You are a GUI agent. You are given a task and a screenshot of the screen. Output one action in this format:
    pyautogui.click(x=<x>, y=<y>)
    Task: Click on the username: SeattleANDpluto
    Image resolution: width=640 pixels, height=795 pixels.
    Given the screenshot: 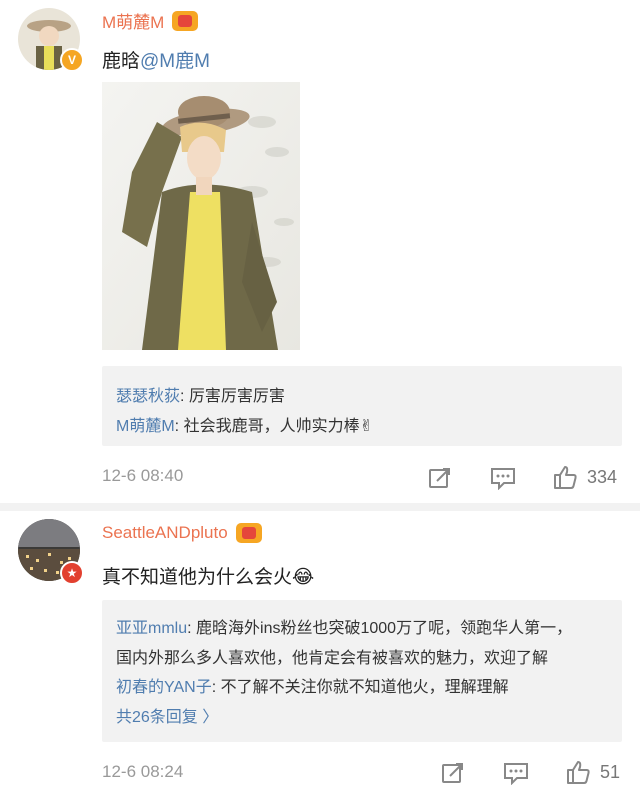 What is the action you would take?
    pyautogui.click(x=182, y=533)
    